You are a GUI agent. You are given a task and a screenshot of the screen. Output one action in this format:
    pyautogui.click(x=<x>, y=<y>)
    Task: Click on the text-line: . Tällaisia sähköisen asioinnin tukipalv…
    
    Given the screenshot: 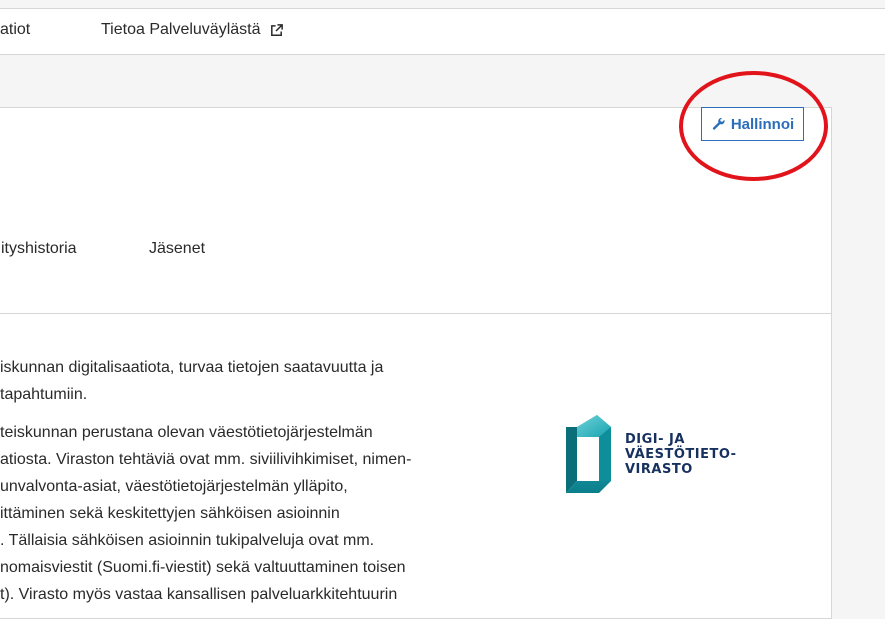 What is the action you would take?
    pyautogui.click(x=187, y=540)
    